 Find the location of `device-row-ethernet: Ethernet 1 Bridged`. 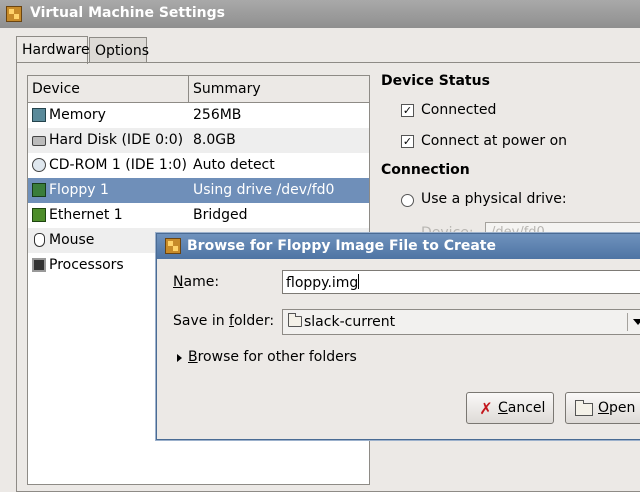

device-row-ethernet: Ethernet 1 Bridged is located at coordinates (198, 215).